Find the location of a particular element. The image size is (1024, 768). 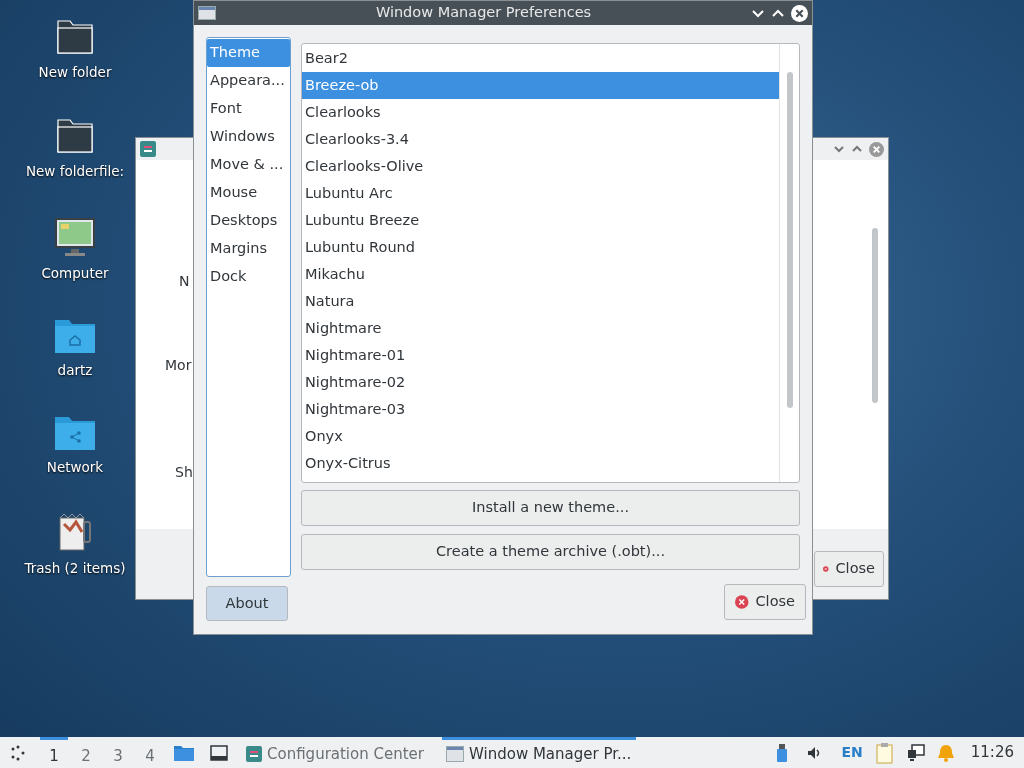

keyboard-layout: EN is located at coordinates (852, 752).